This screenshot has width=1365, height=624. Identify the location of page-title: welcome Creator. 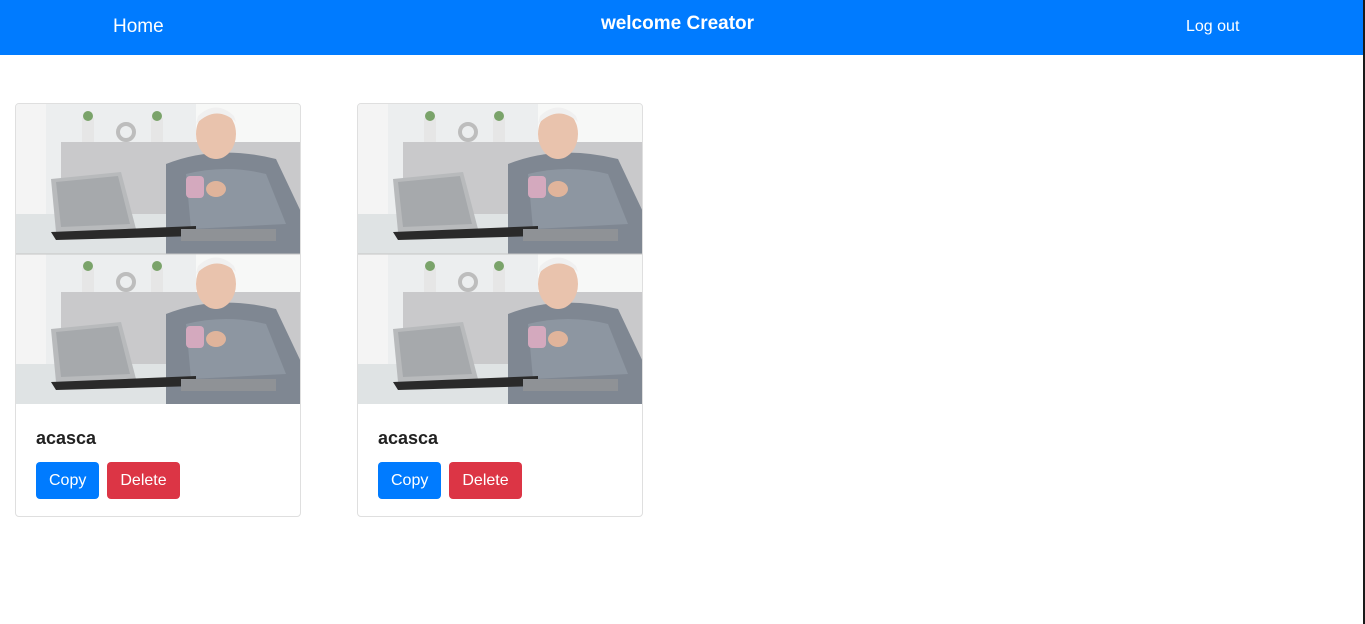
(677, 23).